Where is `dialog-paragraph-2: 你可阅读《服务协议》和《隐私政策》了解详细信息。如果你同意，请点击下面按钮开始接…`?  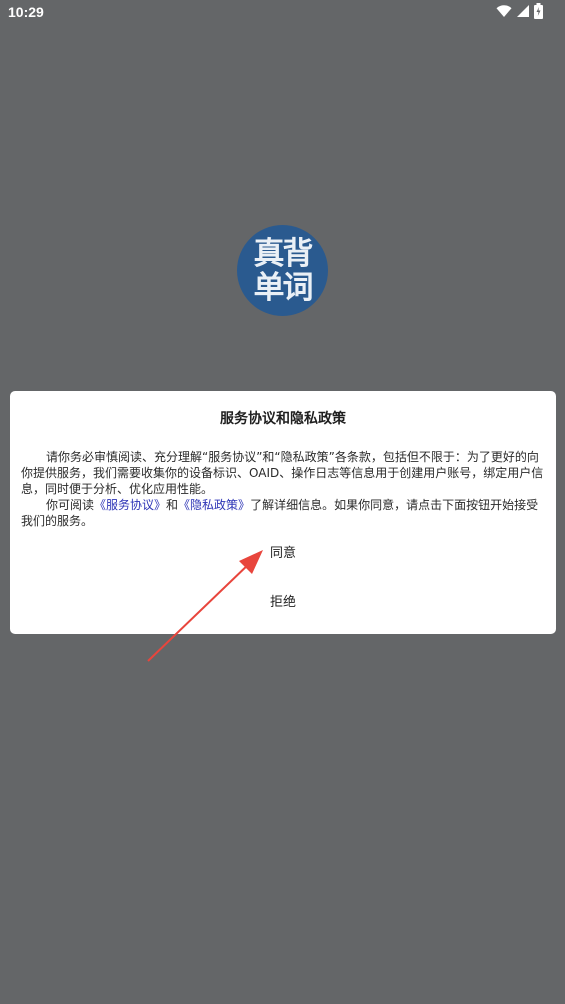
dialog-paragraph-2: 你可阅读《服务协议》和《隐私政策》了解详细信息。如果你同意，请点击下面按钮开始接… is located at coordinates (283, 513).